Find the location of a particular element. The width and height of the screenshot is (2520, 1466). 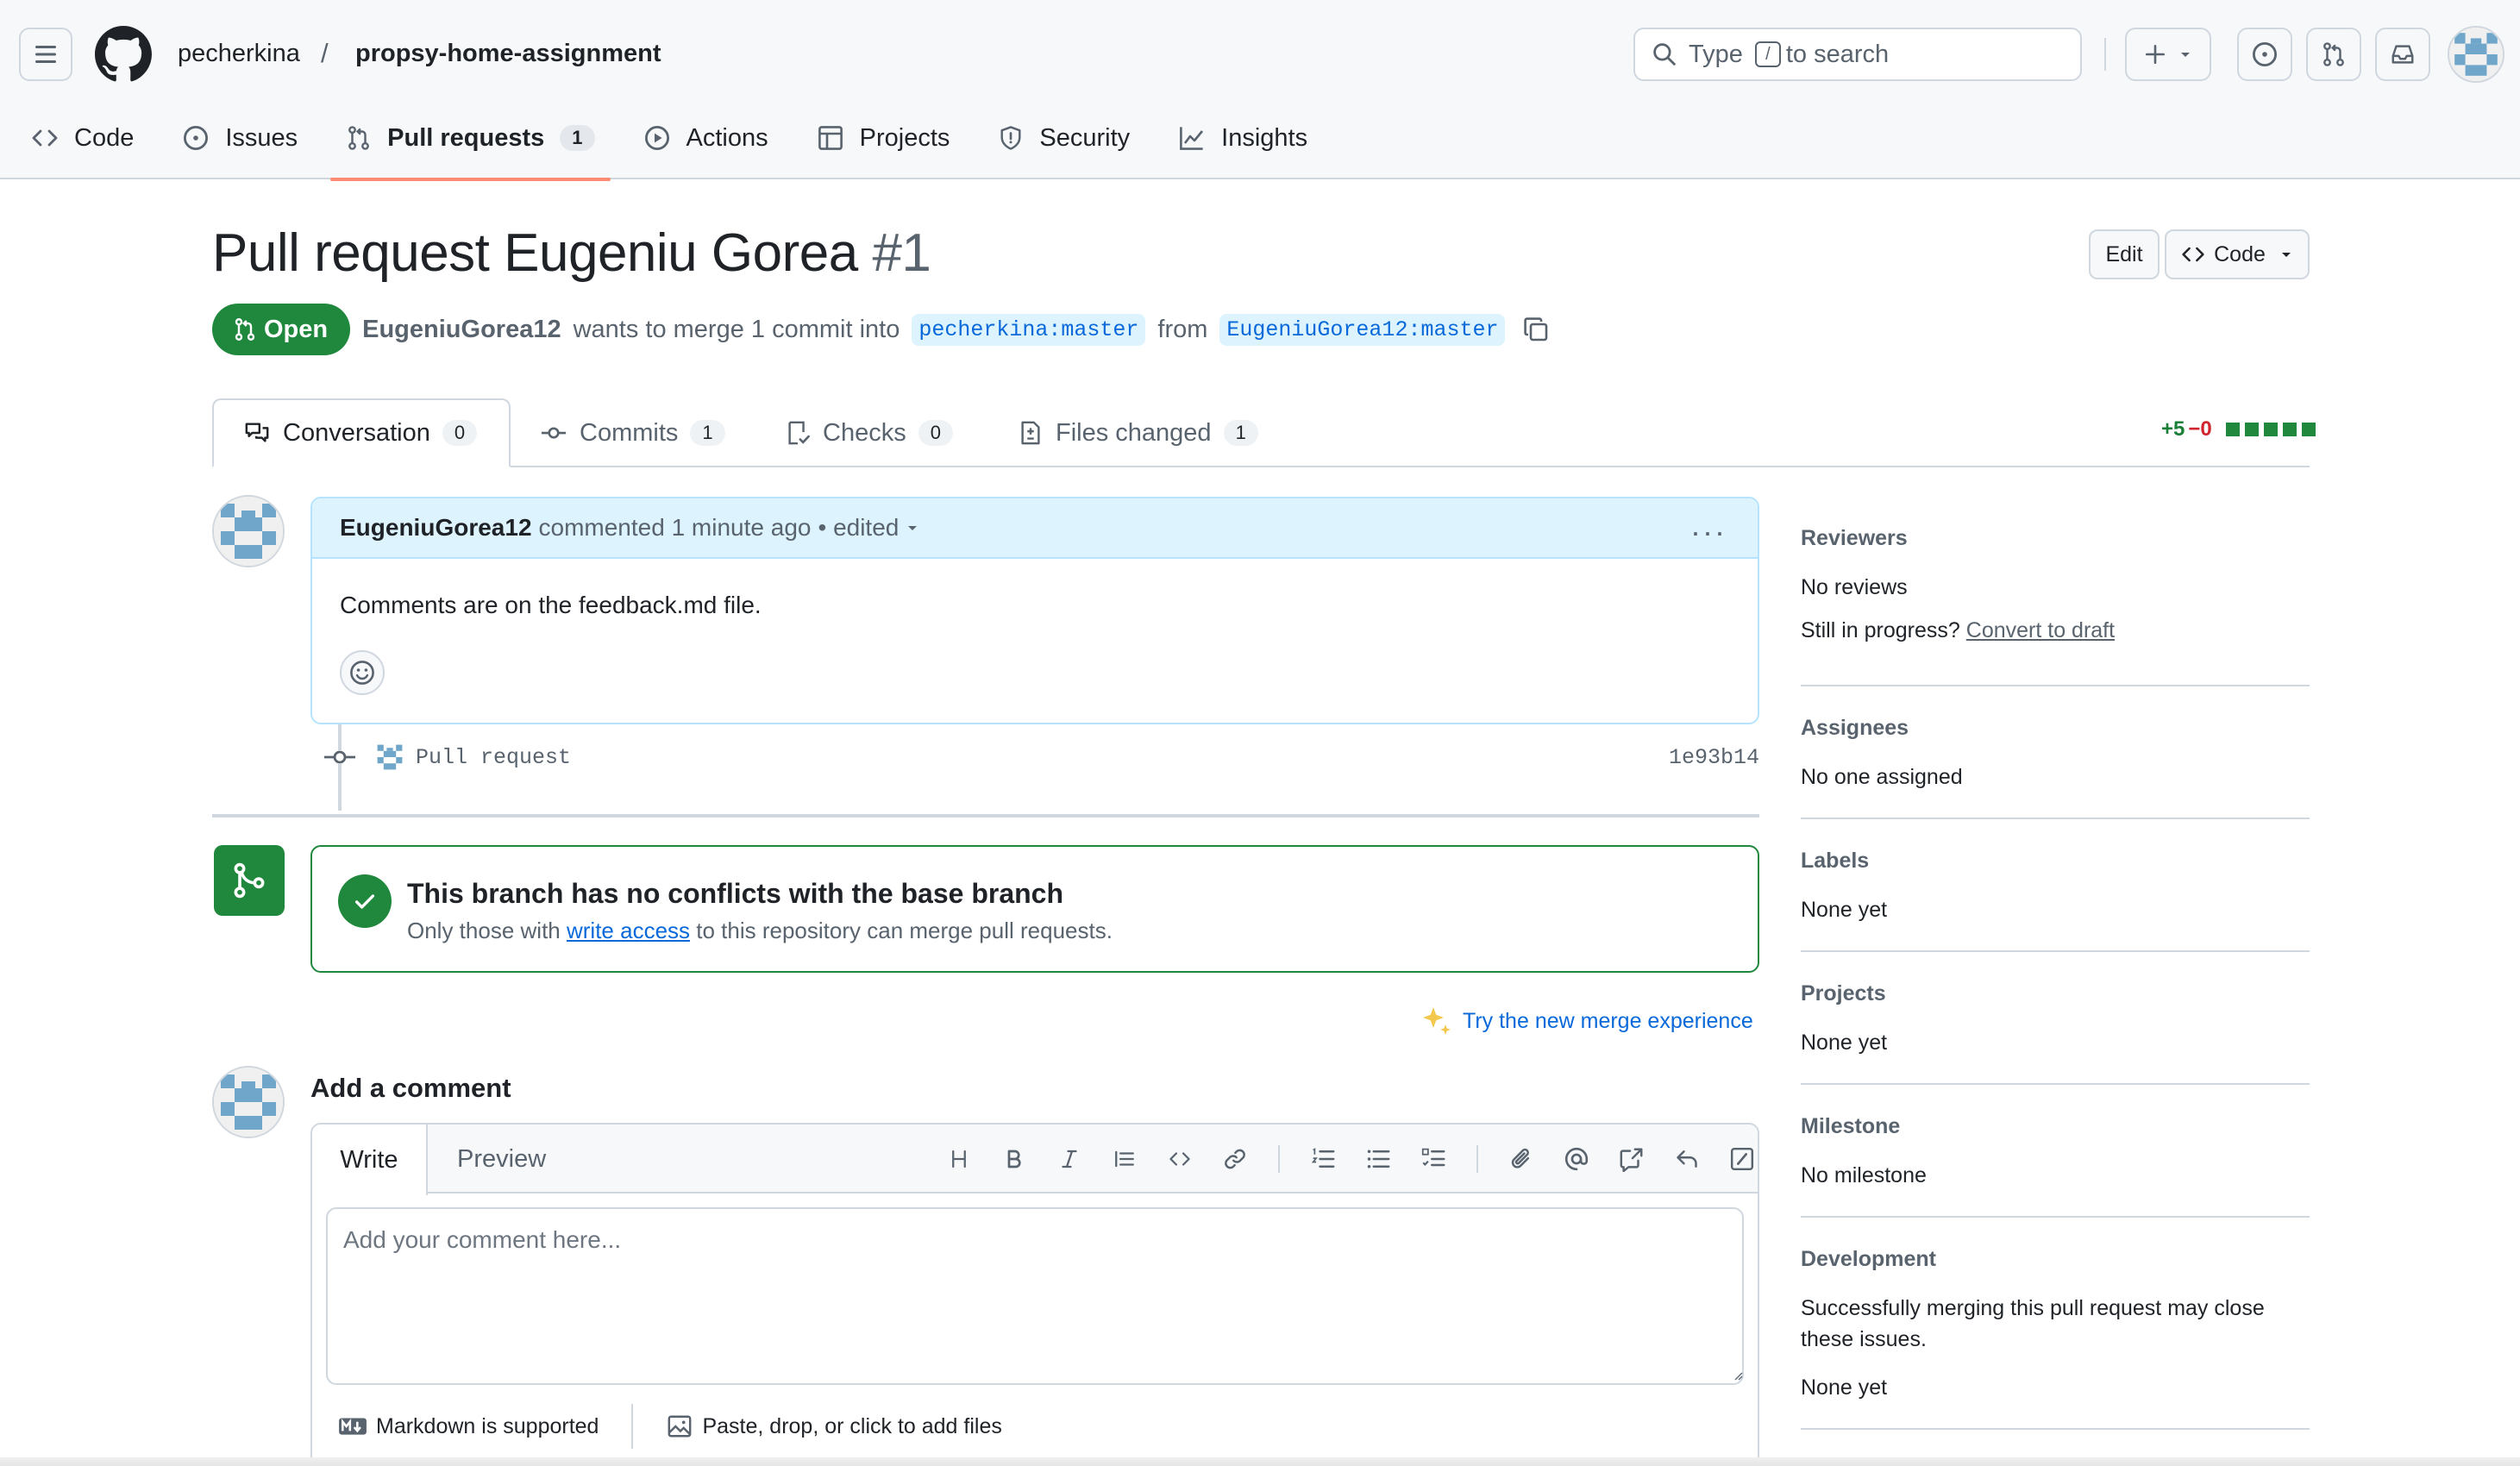

try-merge-experience-link: Try the new merge experience is located at coordinates (1587, 1021).